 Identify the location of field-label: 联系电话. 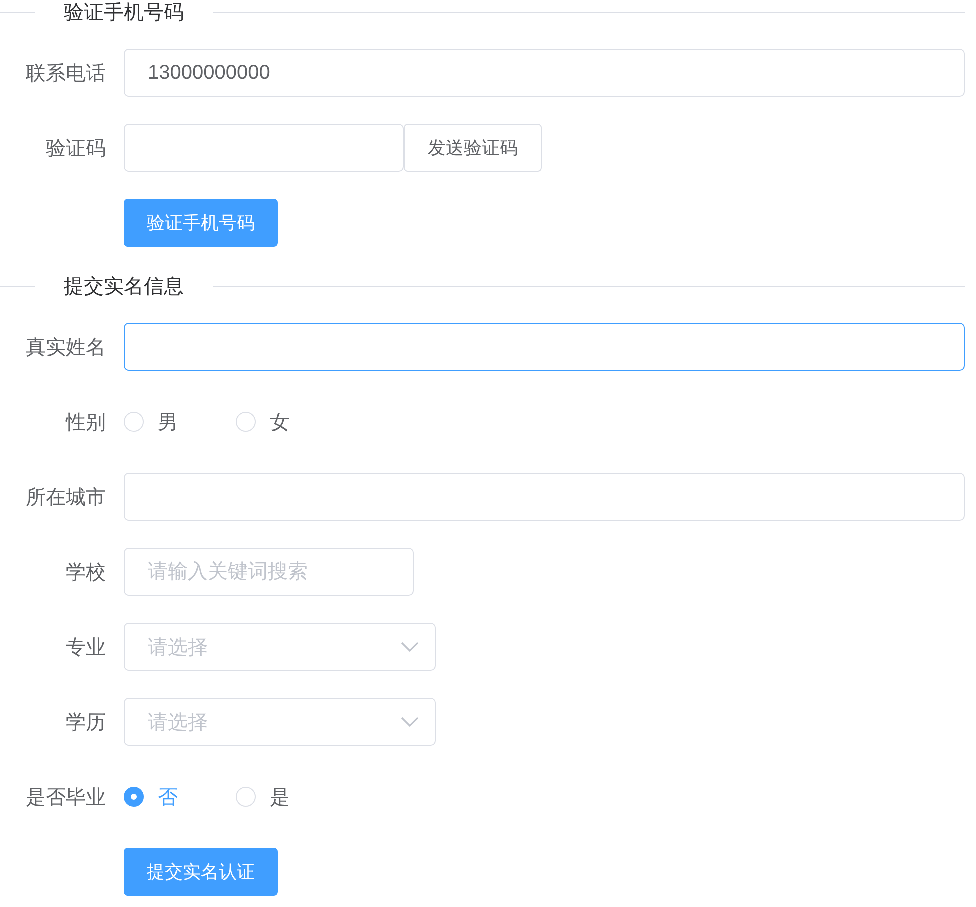
(65, 74).